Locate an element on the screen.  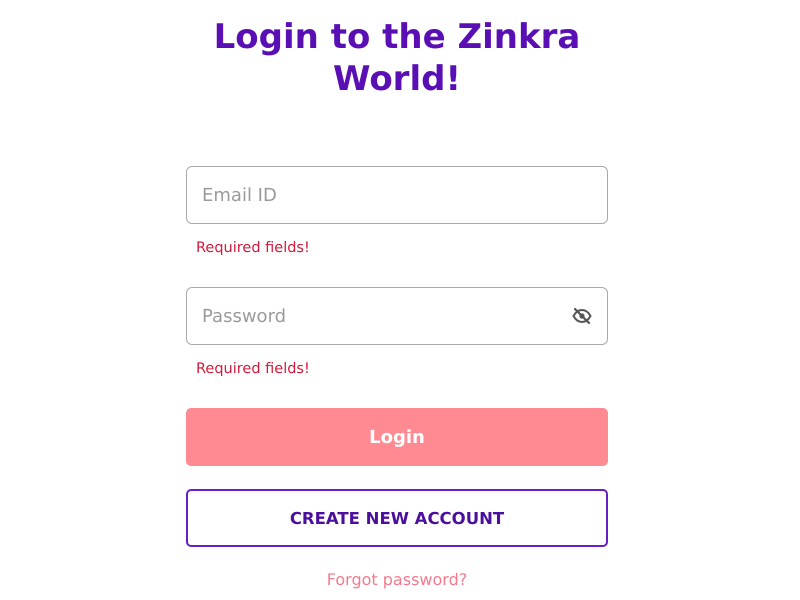
password-field: Password is located at coordinates (397, 316).